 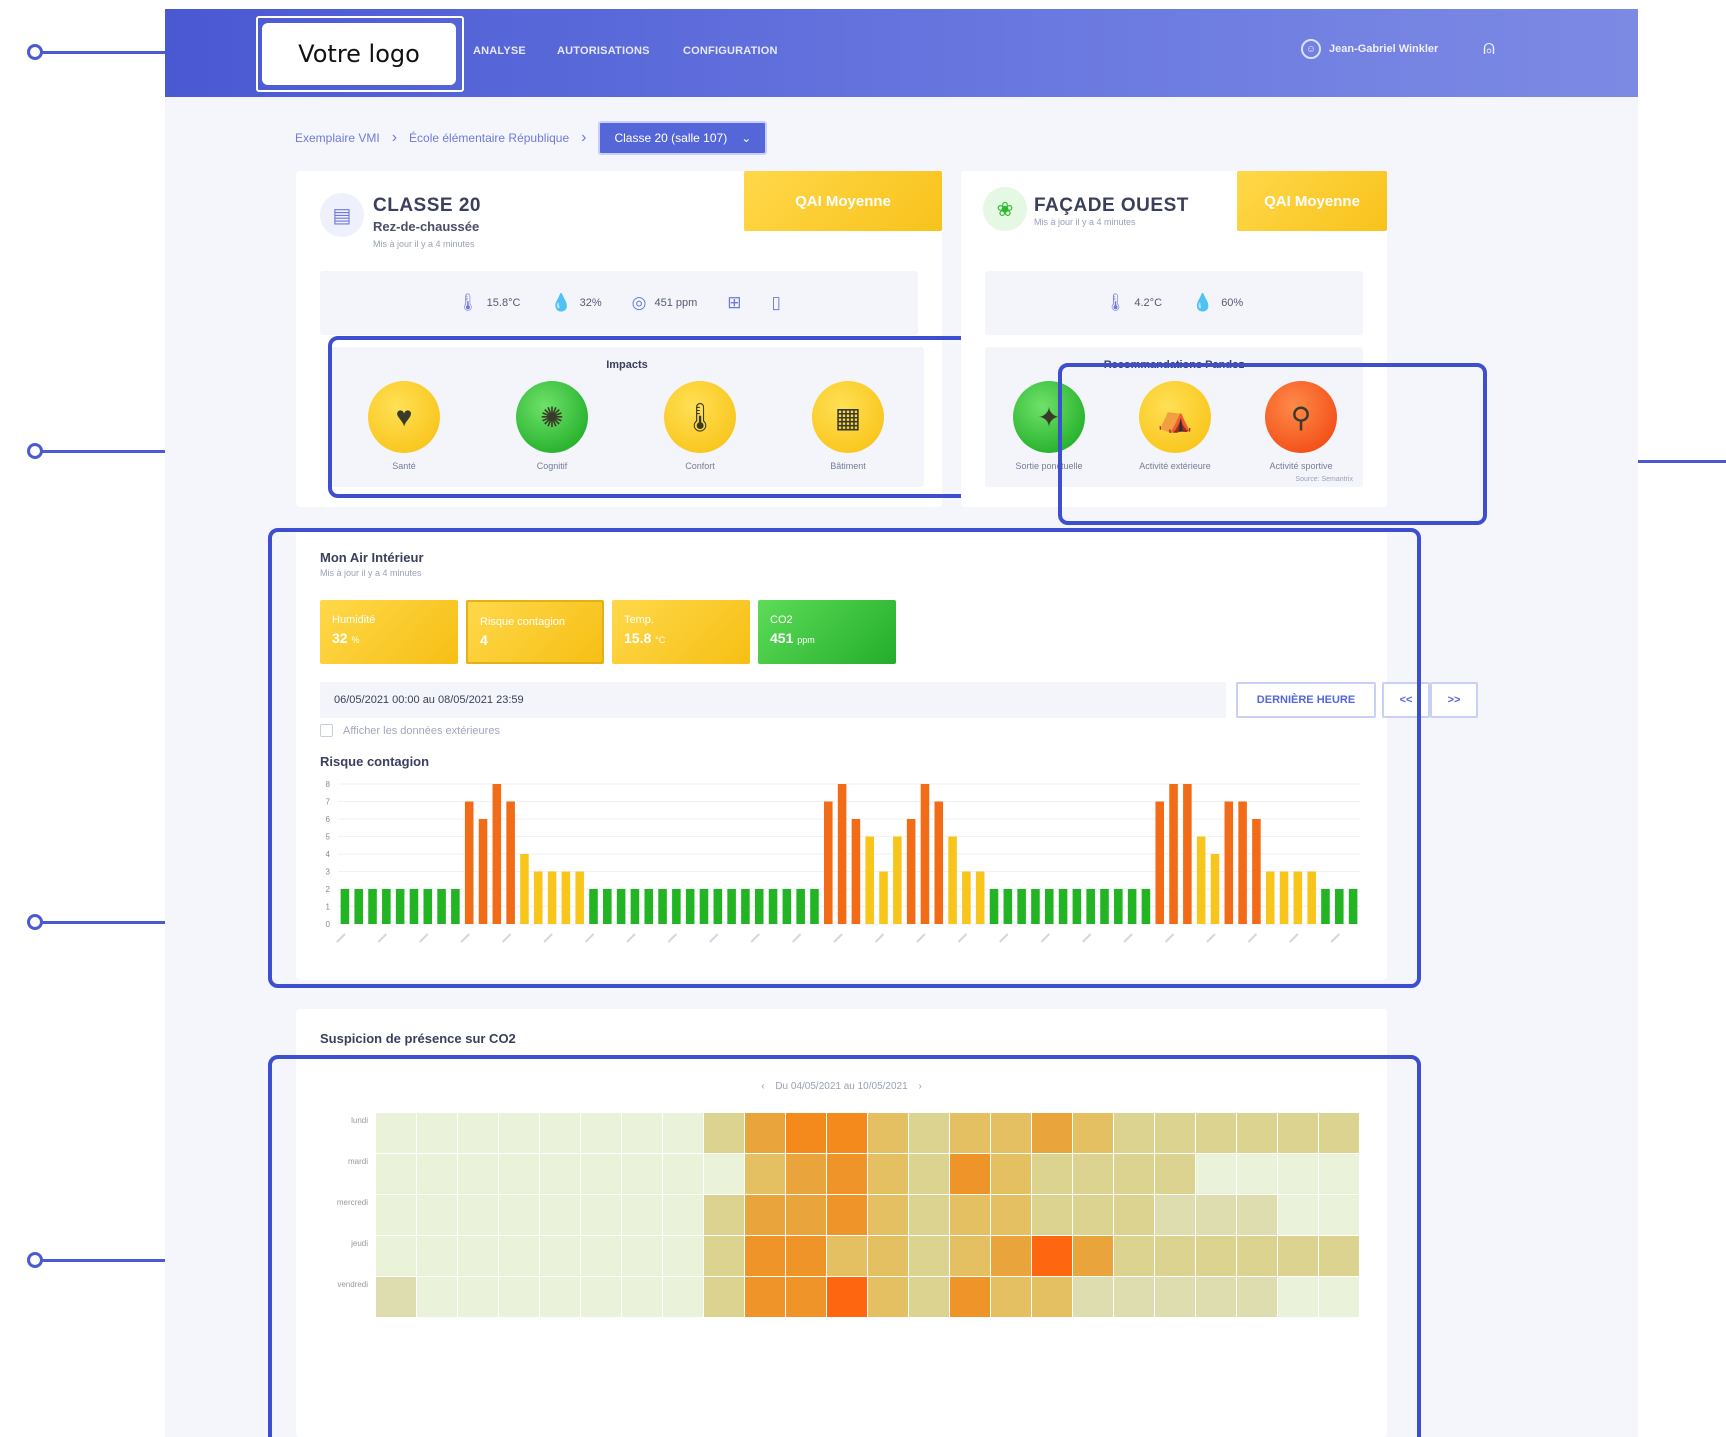 I want to click on impacts-highlight, so click(x=650, y=417).